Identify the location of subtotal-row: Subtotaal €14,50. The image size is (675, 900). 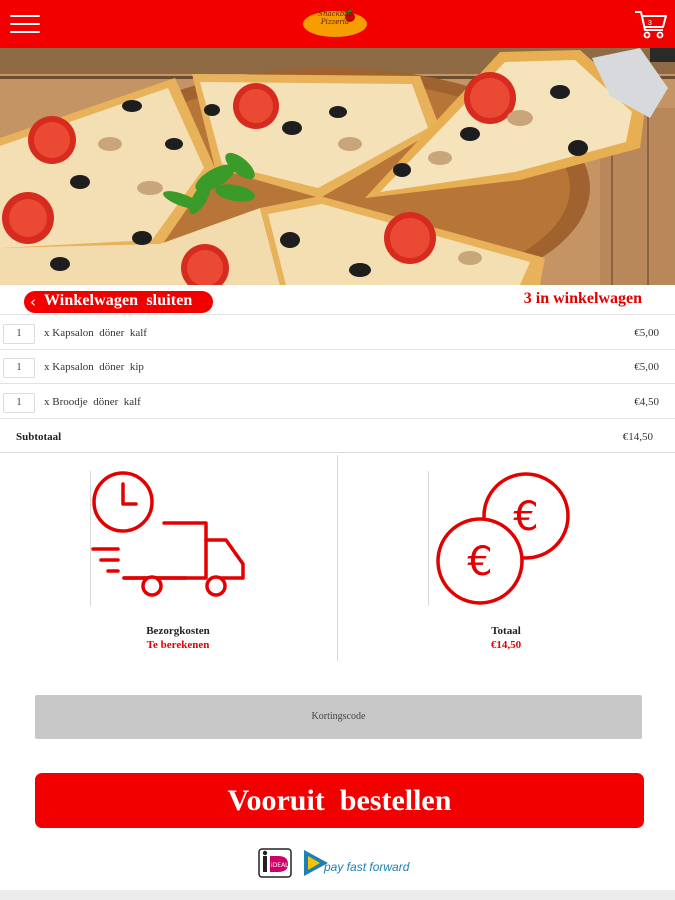
(337, 436).